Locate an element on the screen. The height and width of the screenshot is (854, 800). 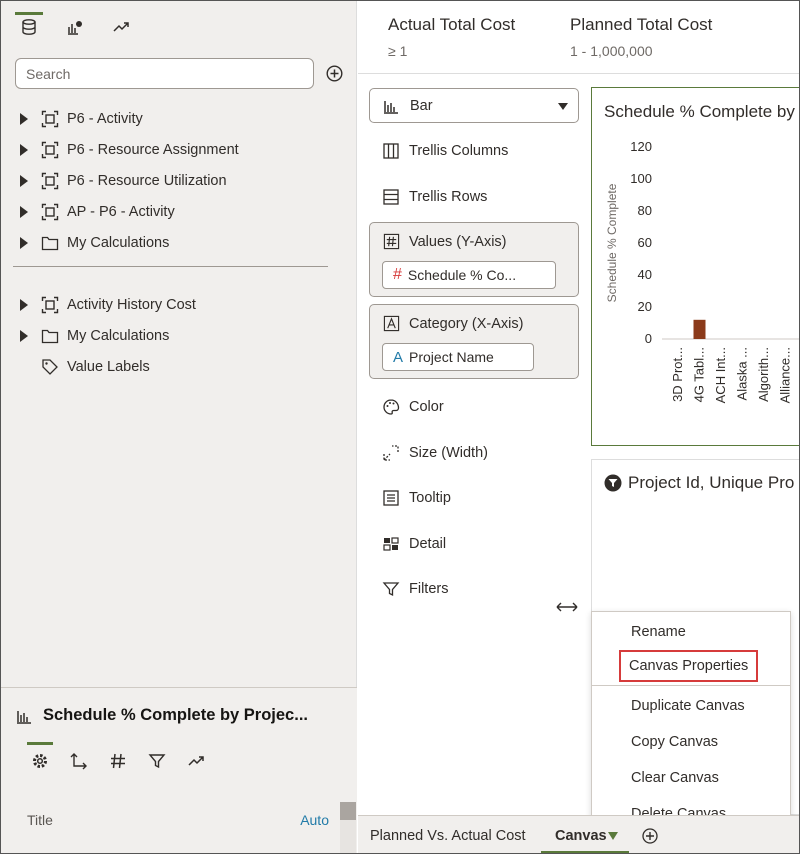
gear-icon is located at coordinates (40, 761).